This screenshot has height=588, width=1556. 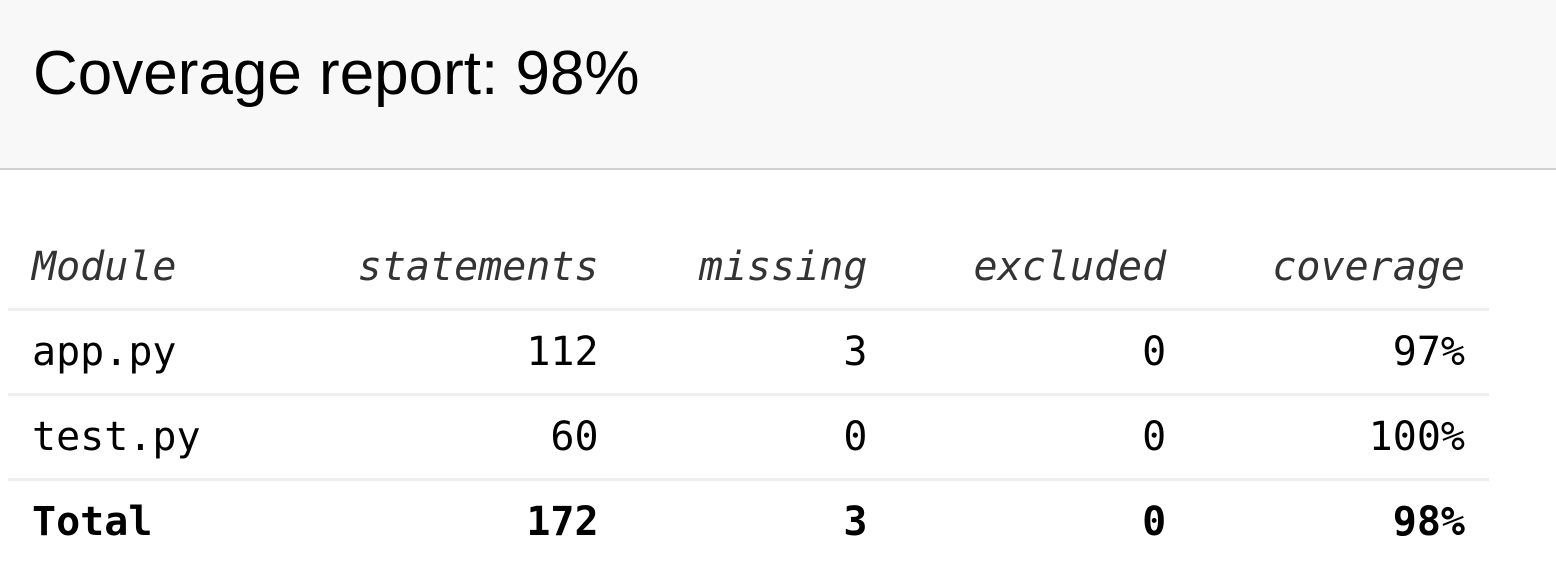 I want to click on column-header-coverage: coverage, so click(x=1339, y=268).